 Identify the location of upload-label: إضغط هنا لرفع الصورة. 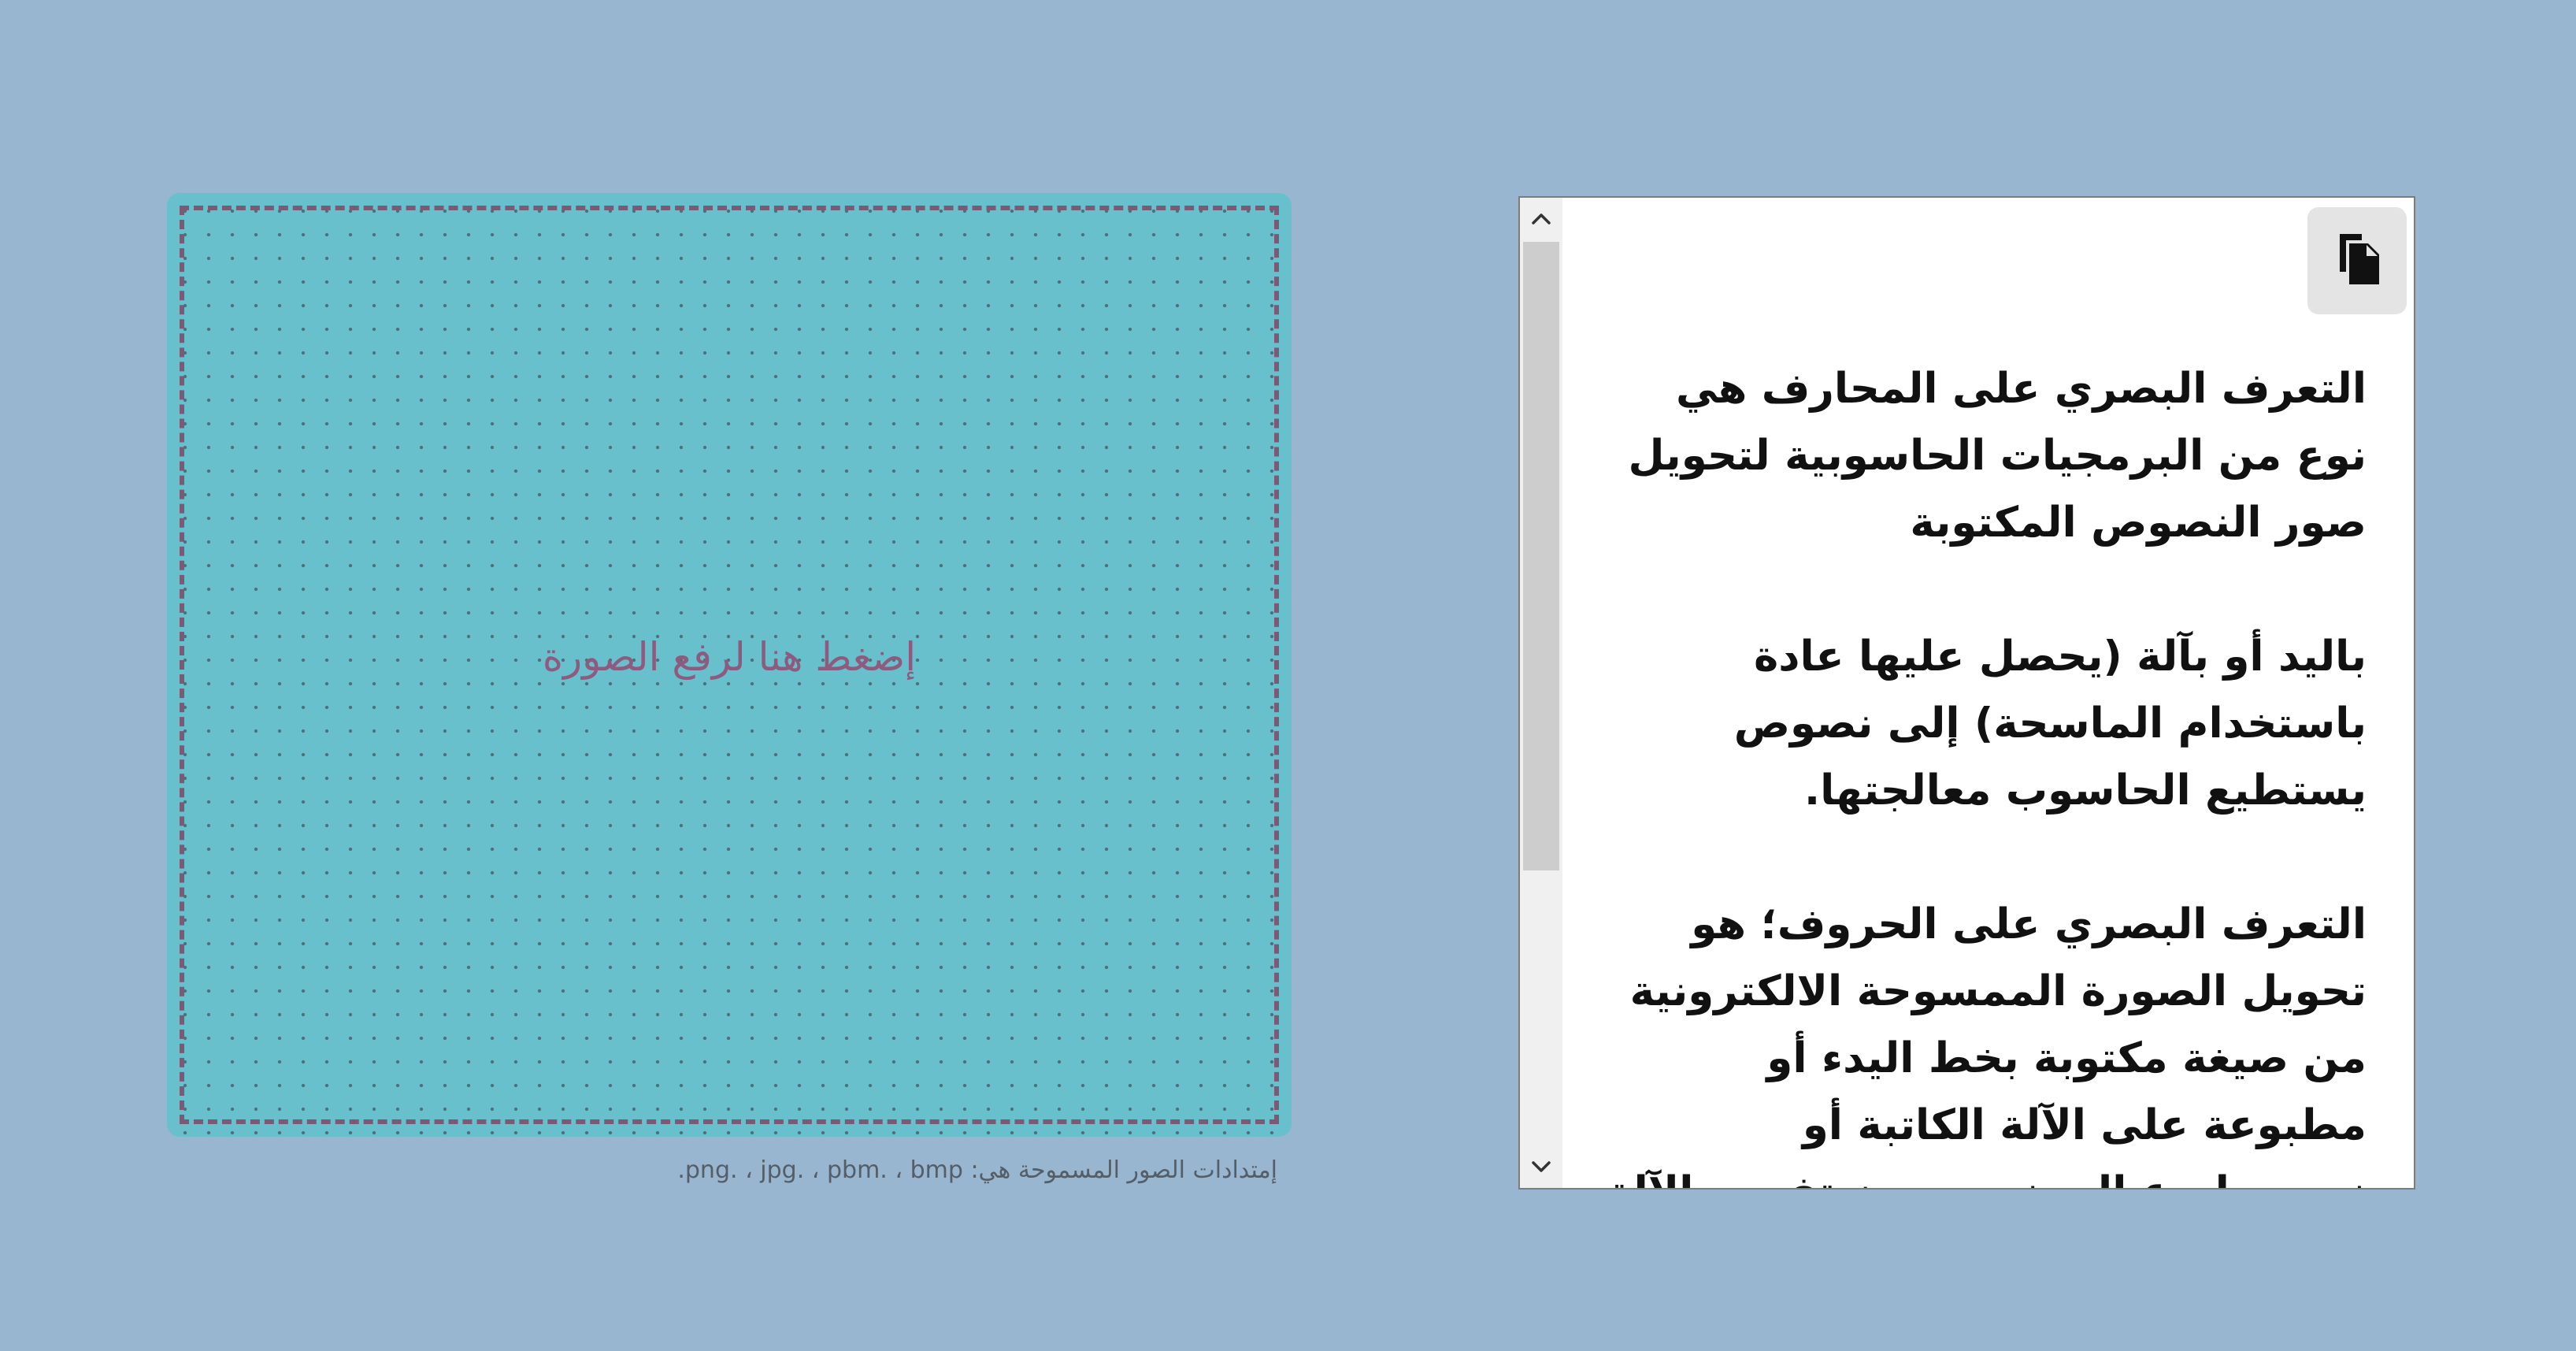
(729, 657).